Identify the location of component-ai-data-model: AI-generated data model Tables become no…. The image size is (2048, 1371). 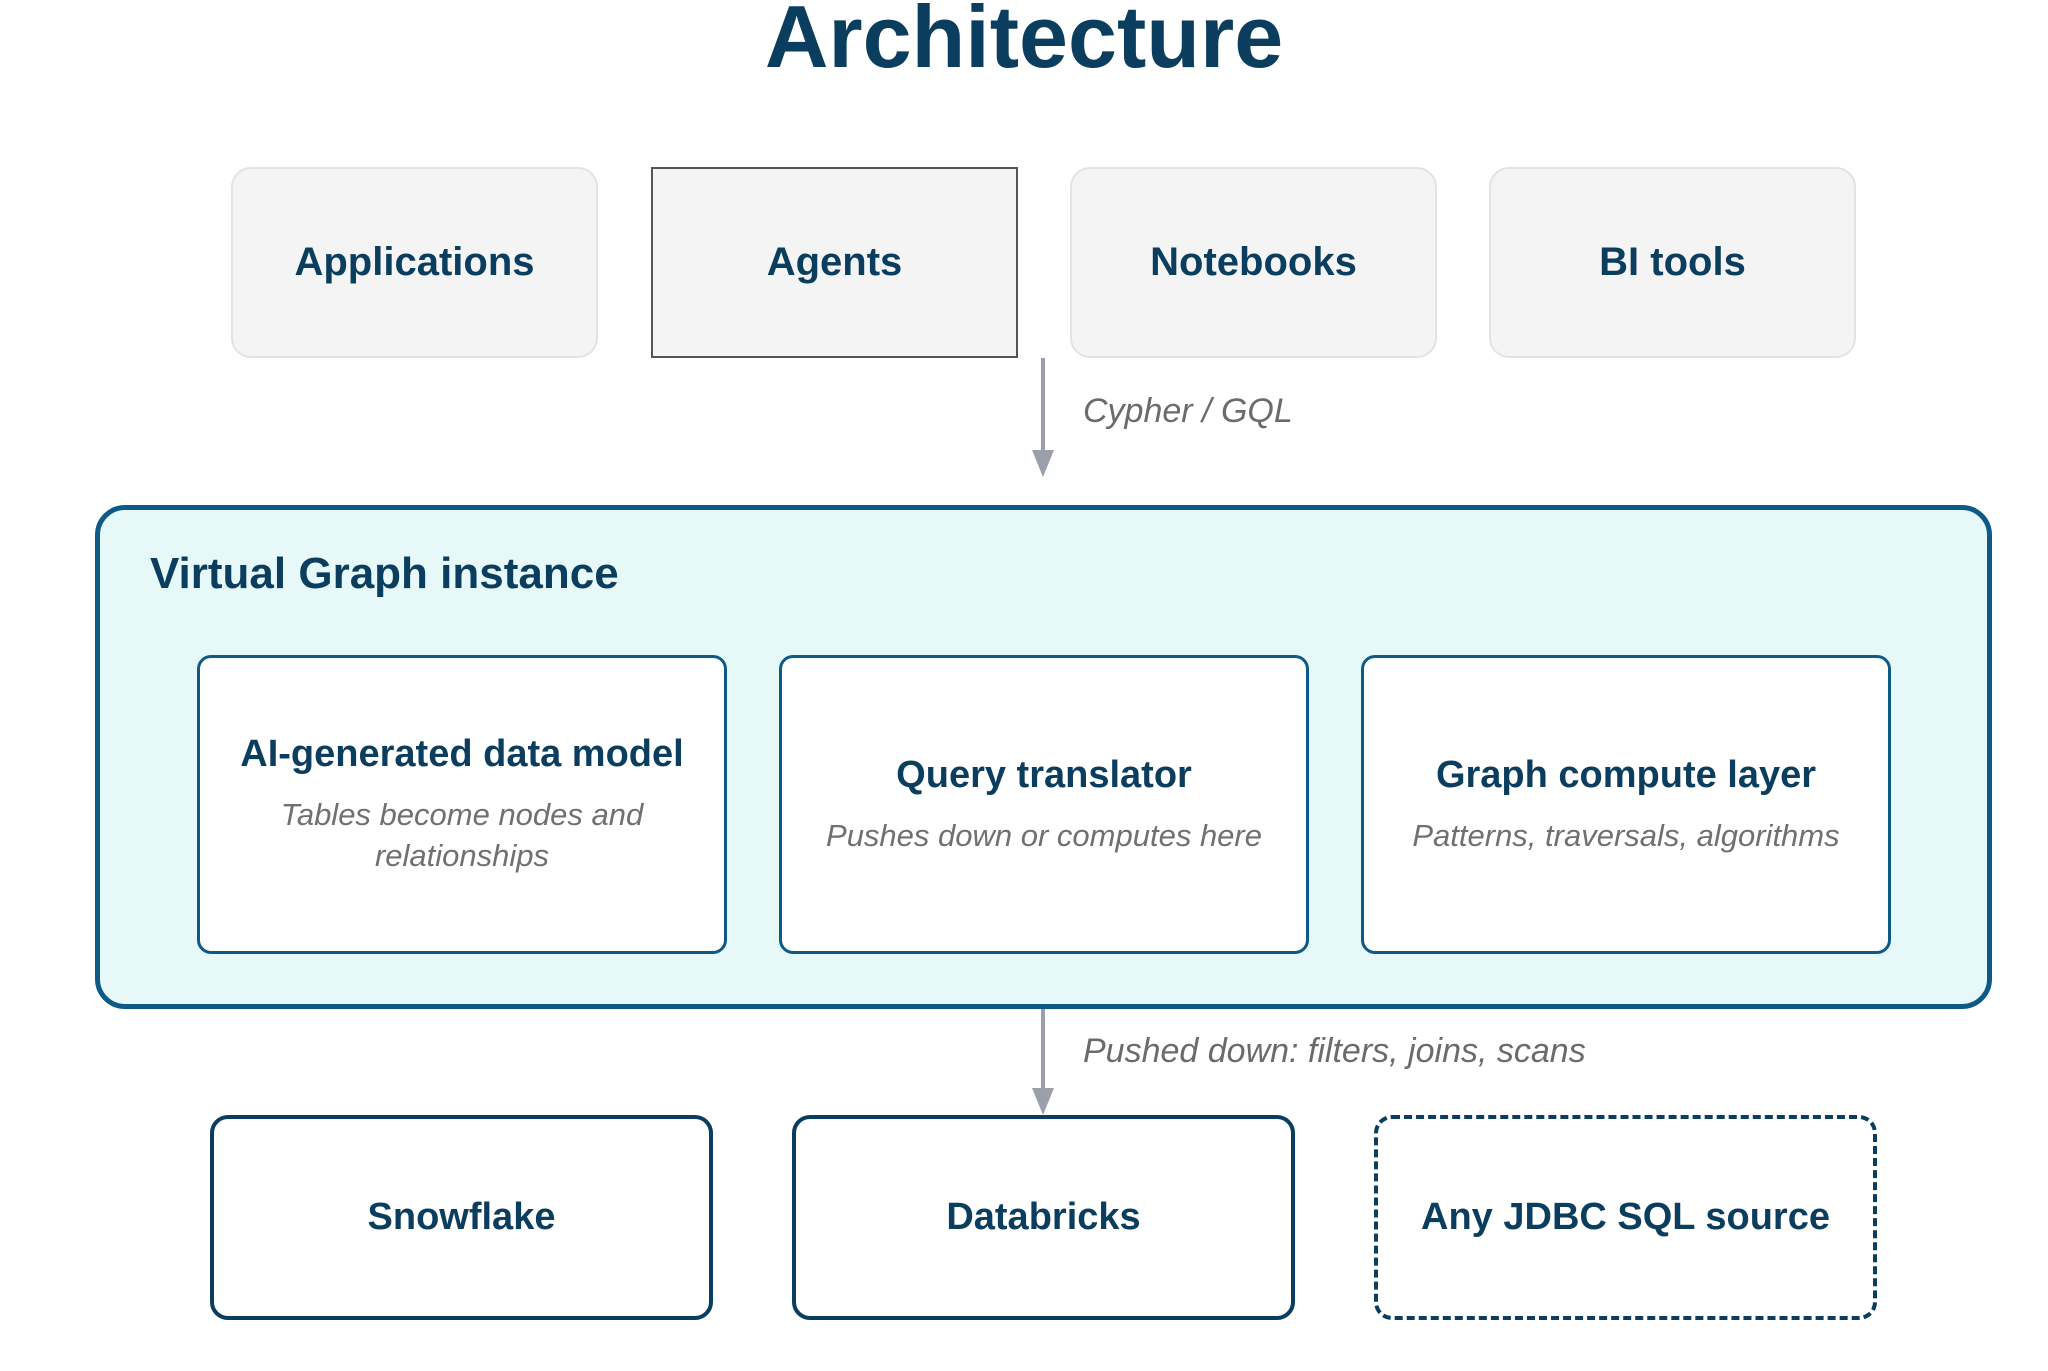
(462, 804).